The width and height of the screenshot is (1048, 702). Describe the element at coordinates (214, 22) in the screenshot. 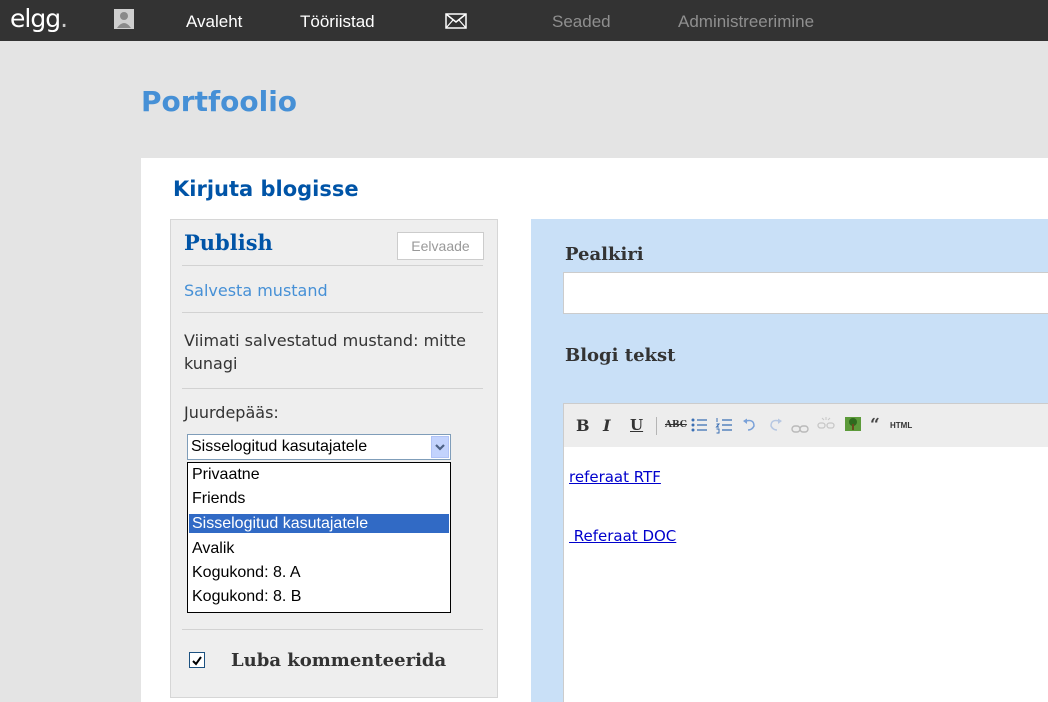

I see `nav-home: Avaleht` at that location.